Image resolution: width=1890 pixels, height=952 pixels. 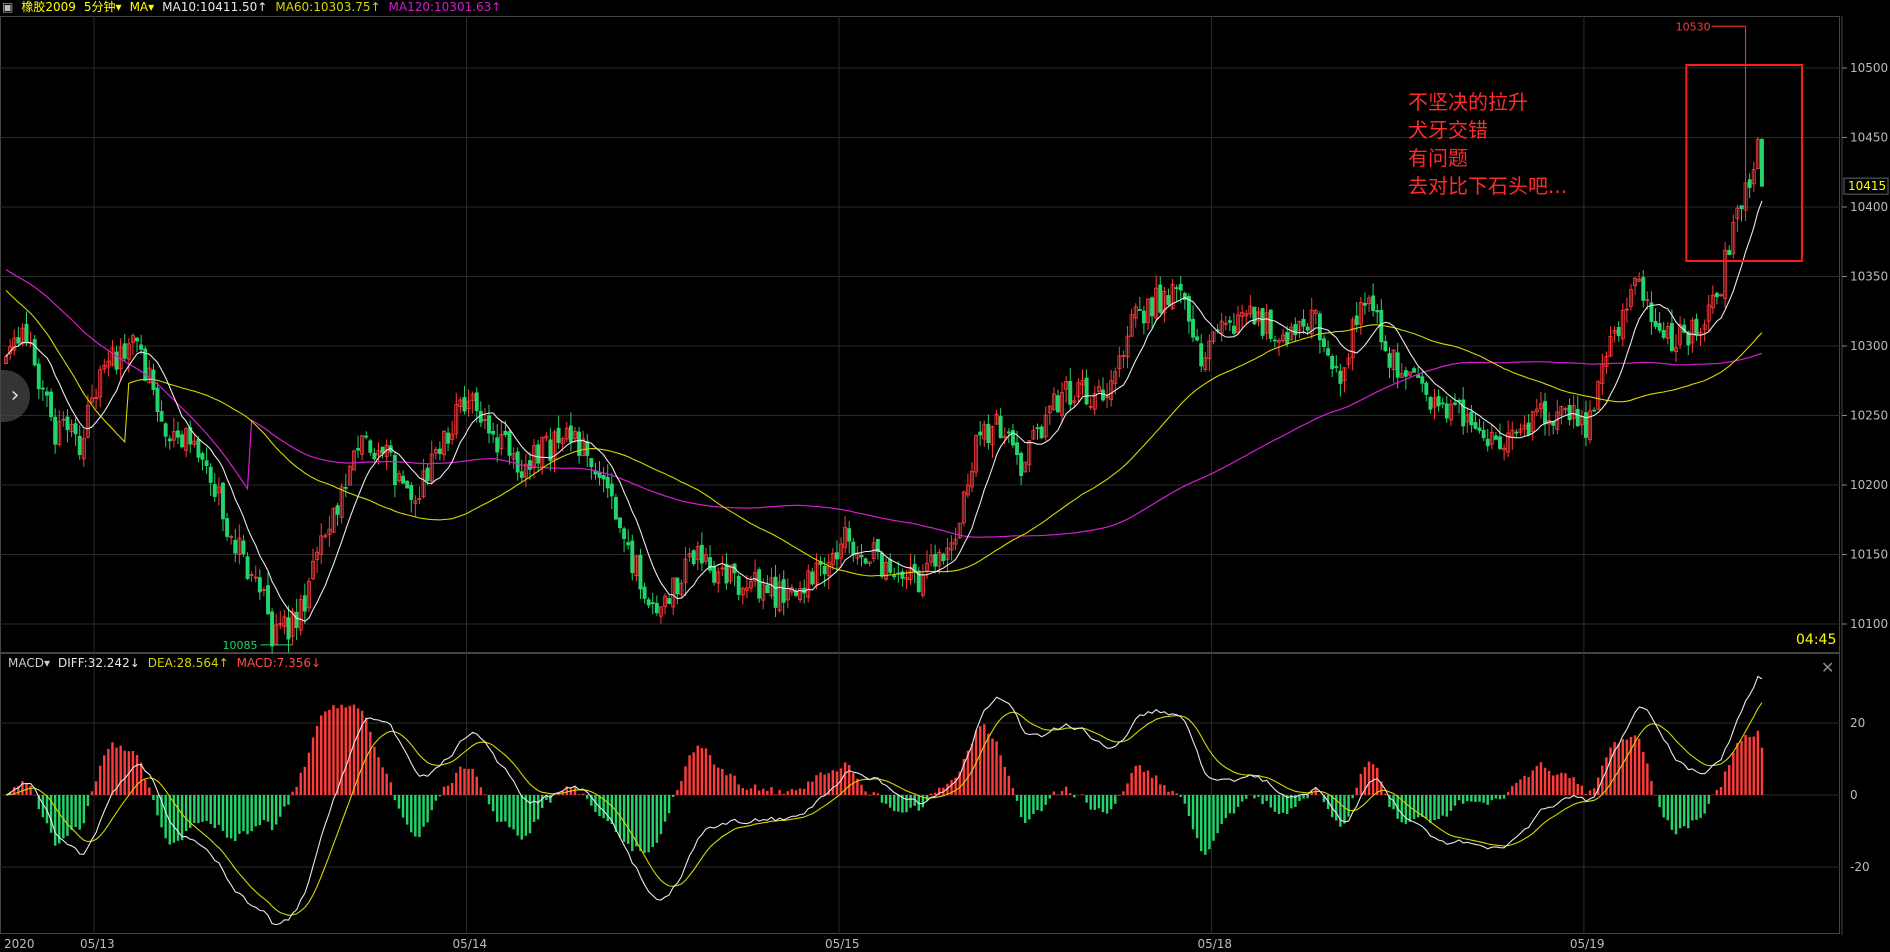 I want to click on close-icon: ✕, so click(x=1827, y=667).